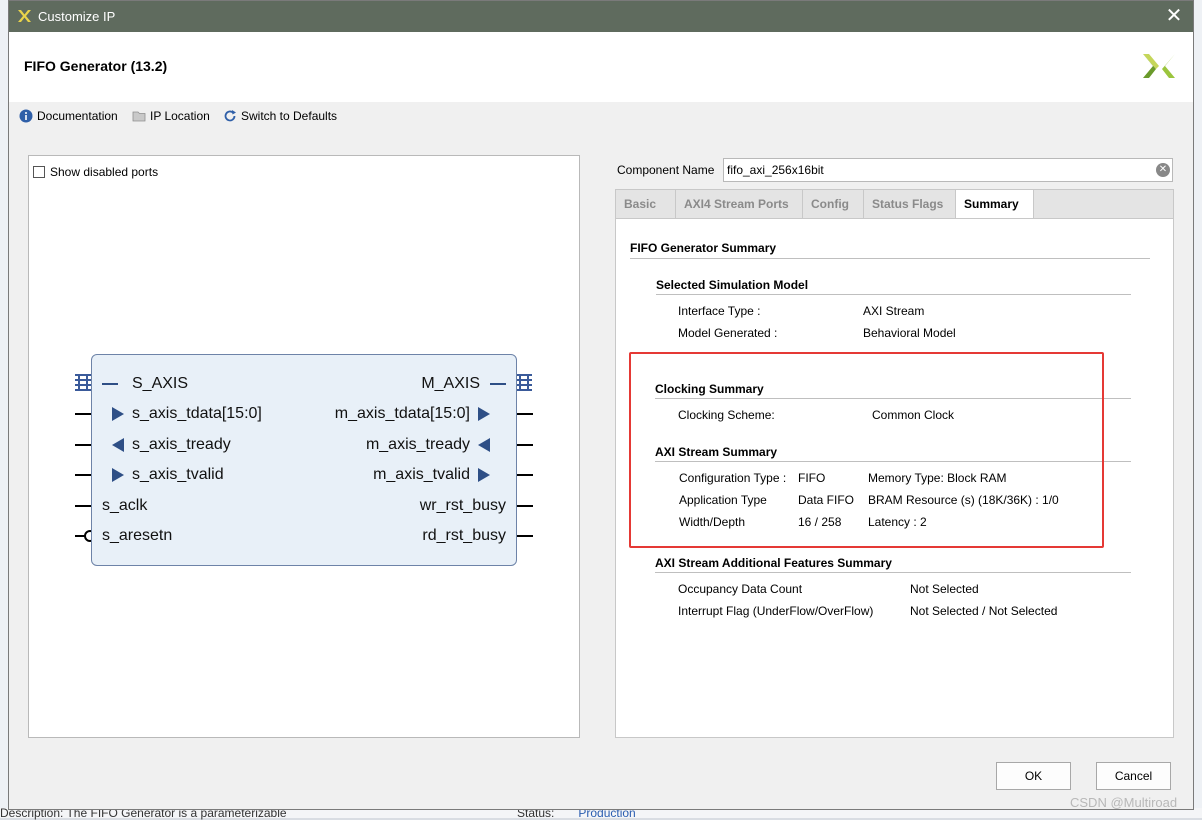  What do you see at coordinates (1124, 802) in the screenshot?
I see `watermark: CSDN @Multiroad` at bounding box center [1124, 802].